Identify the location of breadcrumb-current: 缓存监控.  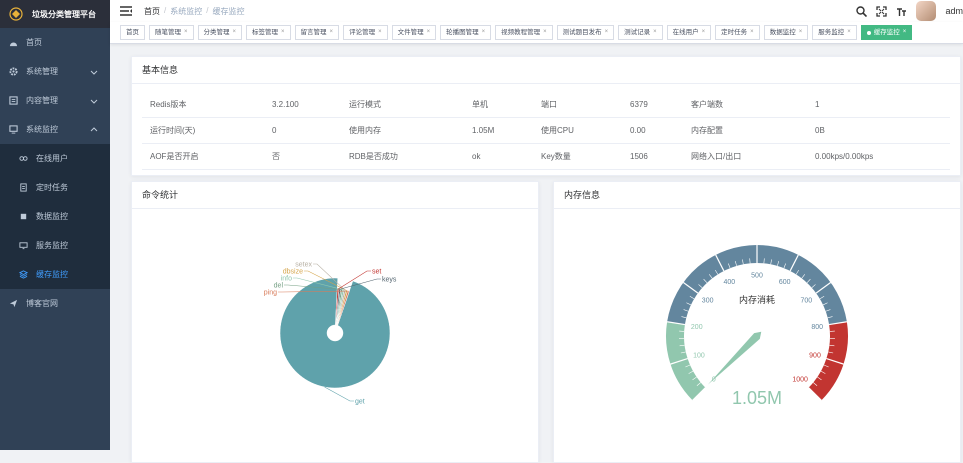
(228, 11).